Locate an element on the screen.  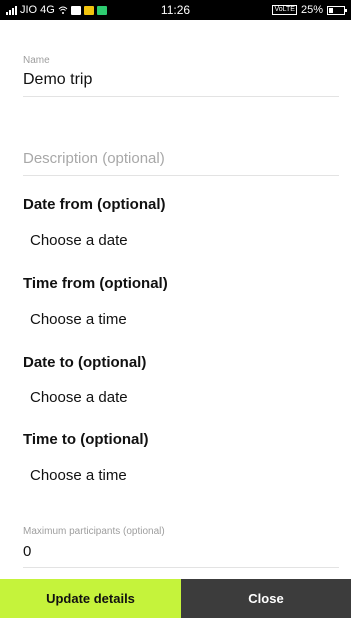
max-participants-label: Maximum participants (optional) is located at coordinates (94, 531).